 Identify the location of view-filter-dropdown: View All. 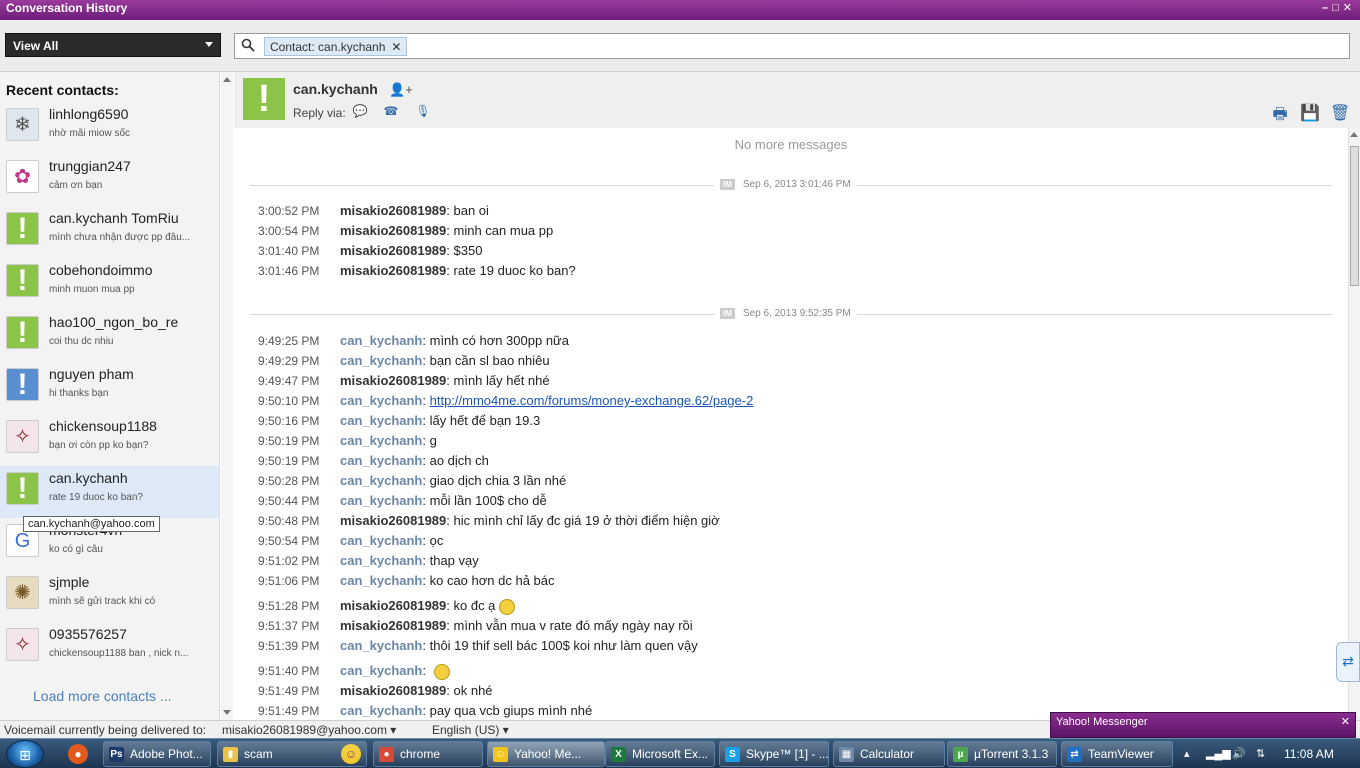
(113, 45).